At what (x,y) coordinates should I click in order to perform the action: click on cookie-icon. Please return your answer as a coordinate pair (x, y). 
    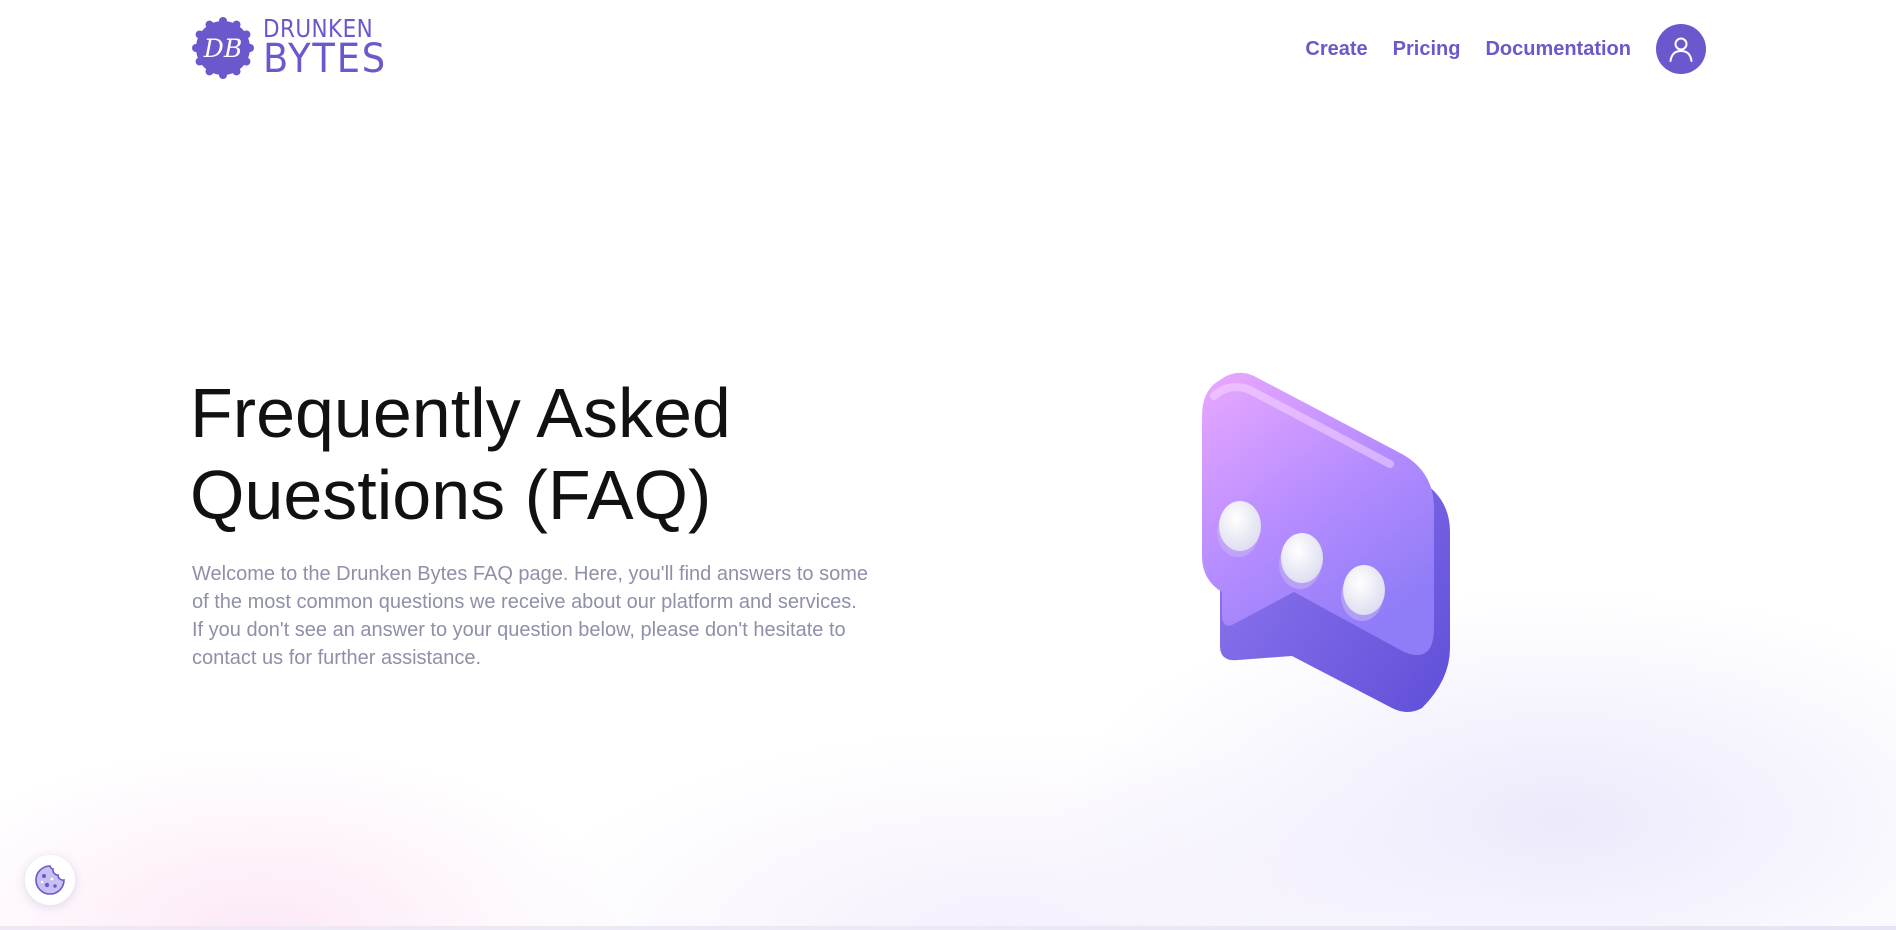
    Looking at the image, I should click on (50, 880).